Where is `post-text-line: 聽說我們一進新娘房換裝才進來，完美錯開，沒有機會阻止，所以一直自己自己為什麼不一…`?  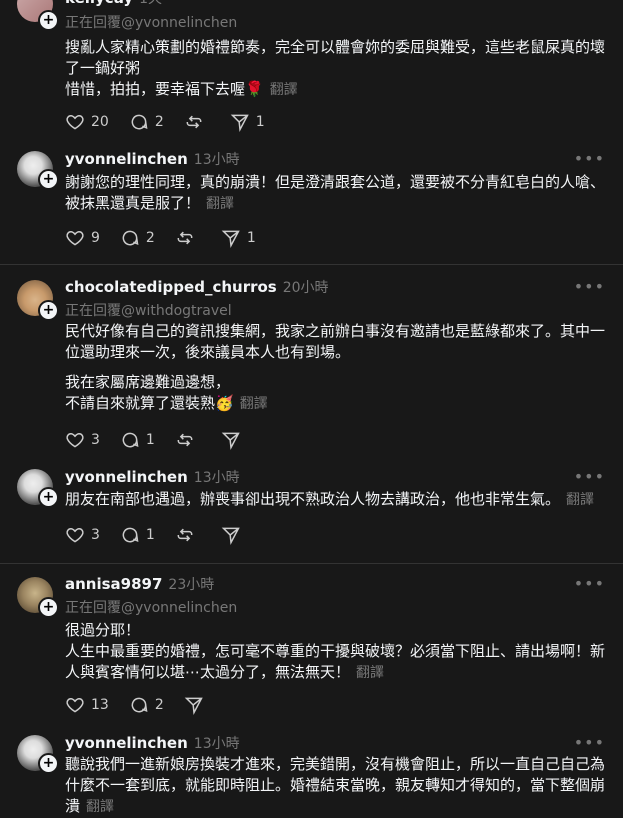 post-text-line: 聽說我們一進新娘房換裝才進來，完美錯開，沒有機會阻止，所以一直自己自己為什麼不一… is located at coordinates (335, 785).